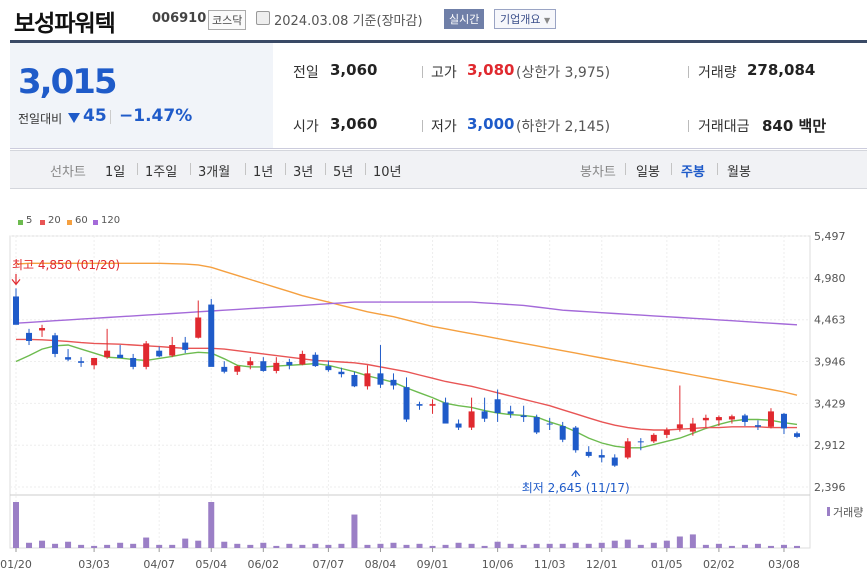 This screenshot has width=867, height=576. Describe the element at coordinates (830, 320) in the screenshot. I see `y-tick-label: 4,463` at that location.